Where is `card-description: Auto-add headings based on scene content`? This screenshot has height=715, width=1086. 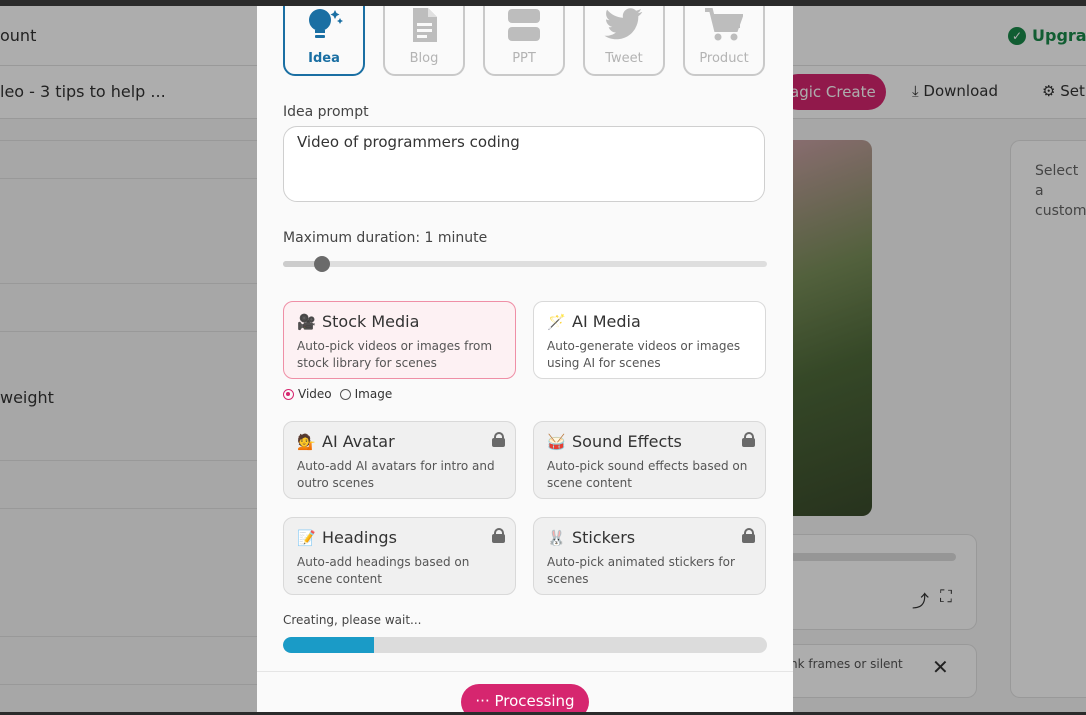
card-description: Auto-add headings based on scene content is located at coordinates (383, 570).